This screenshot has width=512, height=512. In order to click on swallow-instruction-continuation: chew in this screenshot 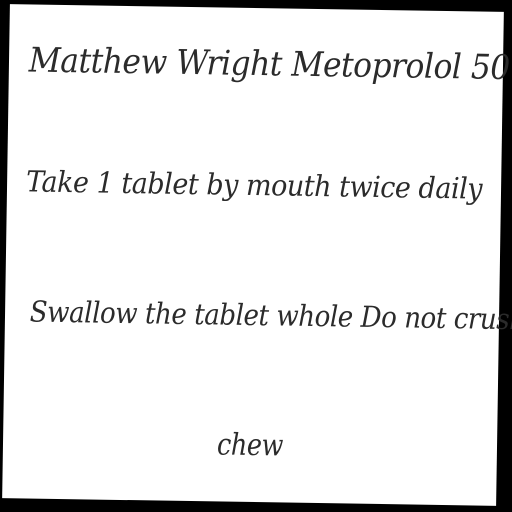, I will do `click(250, 445)`.